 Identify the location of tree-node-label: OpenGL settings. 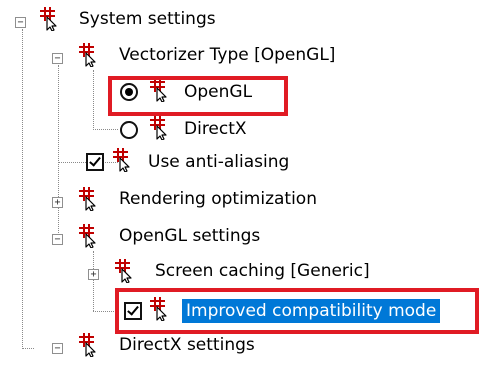
(190, 236).